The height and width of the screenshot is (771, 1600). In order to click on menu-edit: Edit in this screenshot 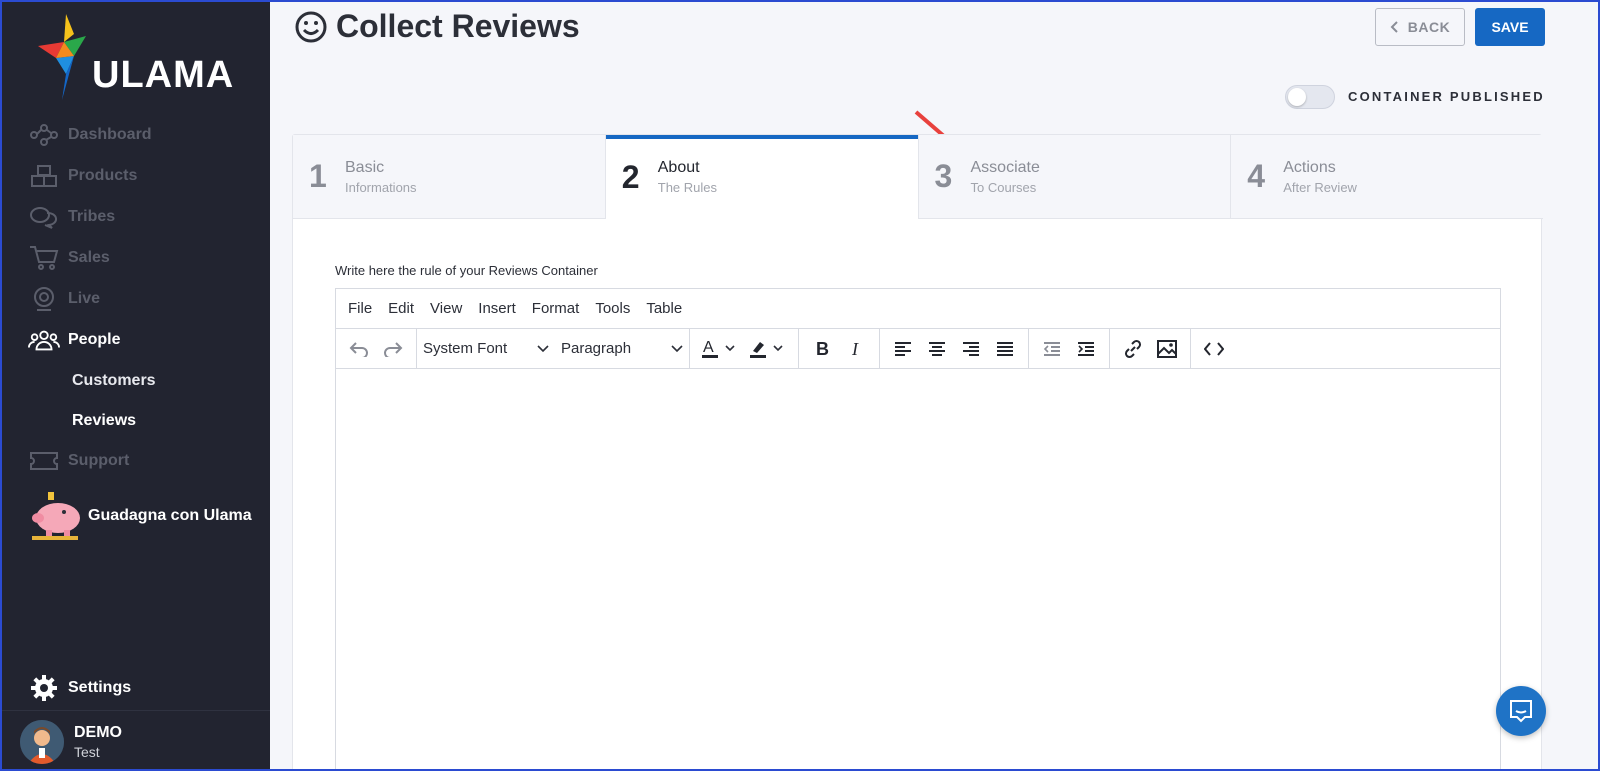, I will do `click(401, 308)`.